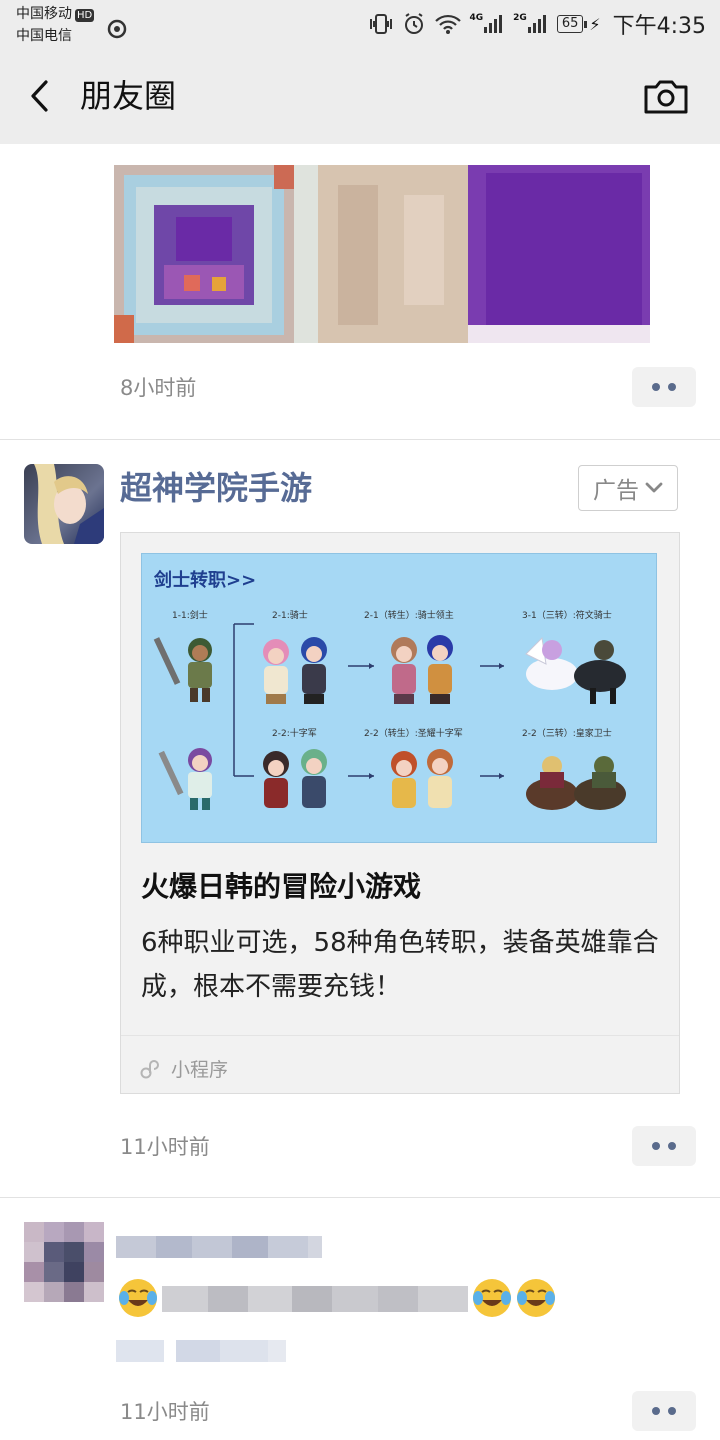  Describe the element at coordinates (290, 615) in the screenshot. I see `graphic-label: 2-1:骑士` at that location.